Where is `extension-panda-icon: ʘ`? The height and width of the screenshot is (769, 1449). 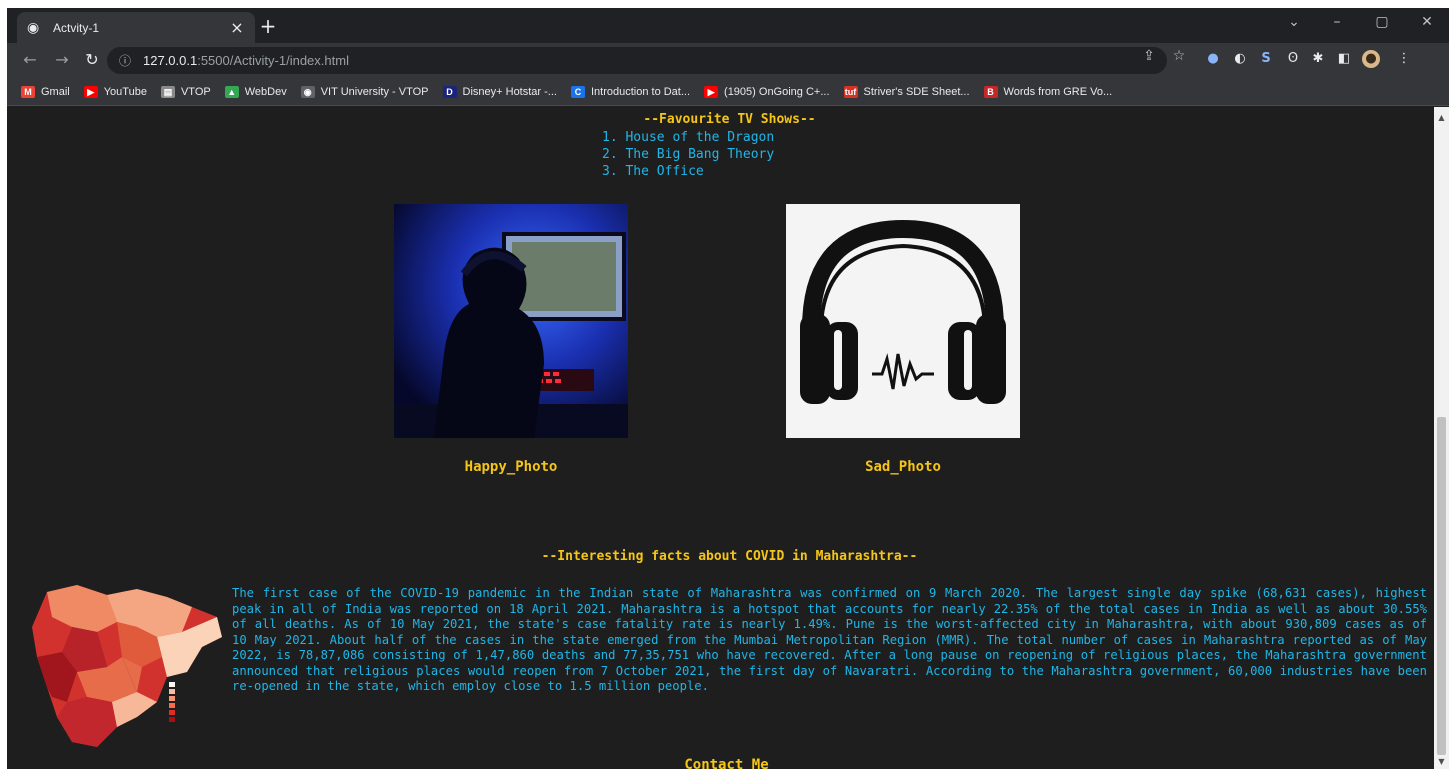
extension-panda-icon: ʘ is located at coordinates (1293, 59).